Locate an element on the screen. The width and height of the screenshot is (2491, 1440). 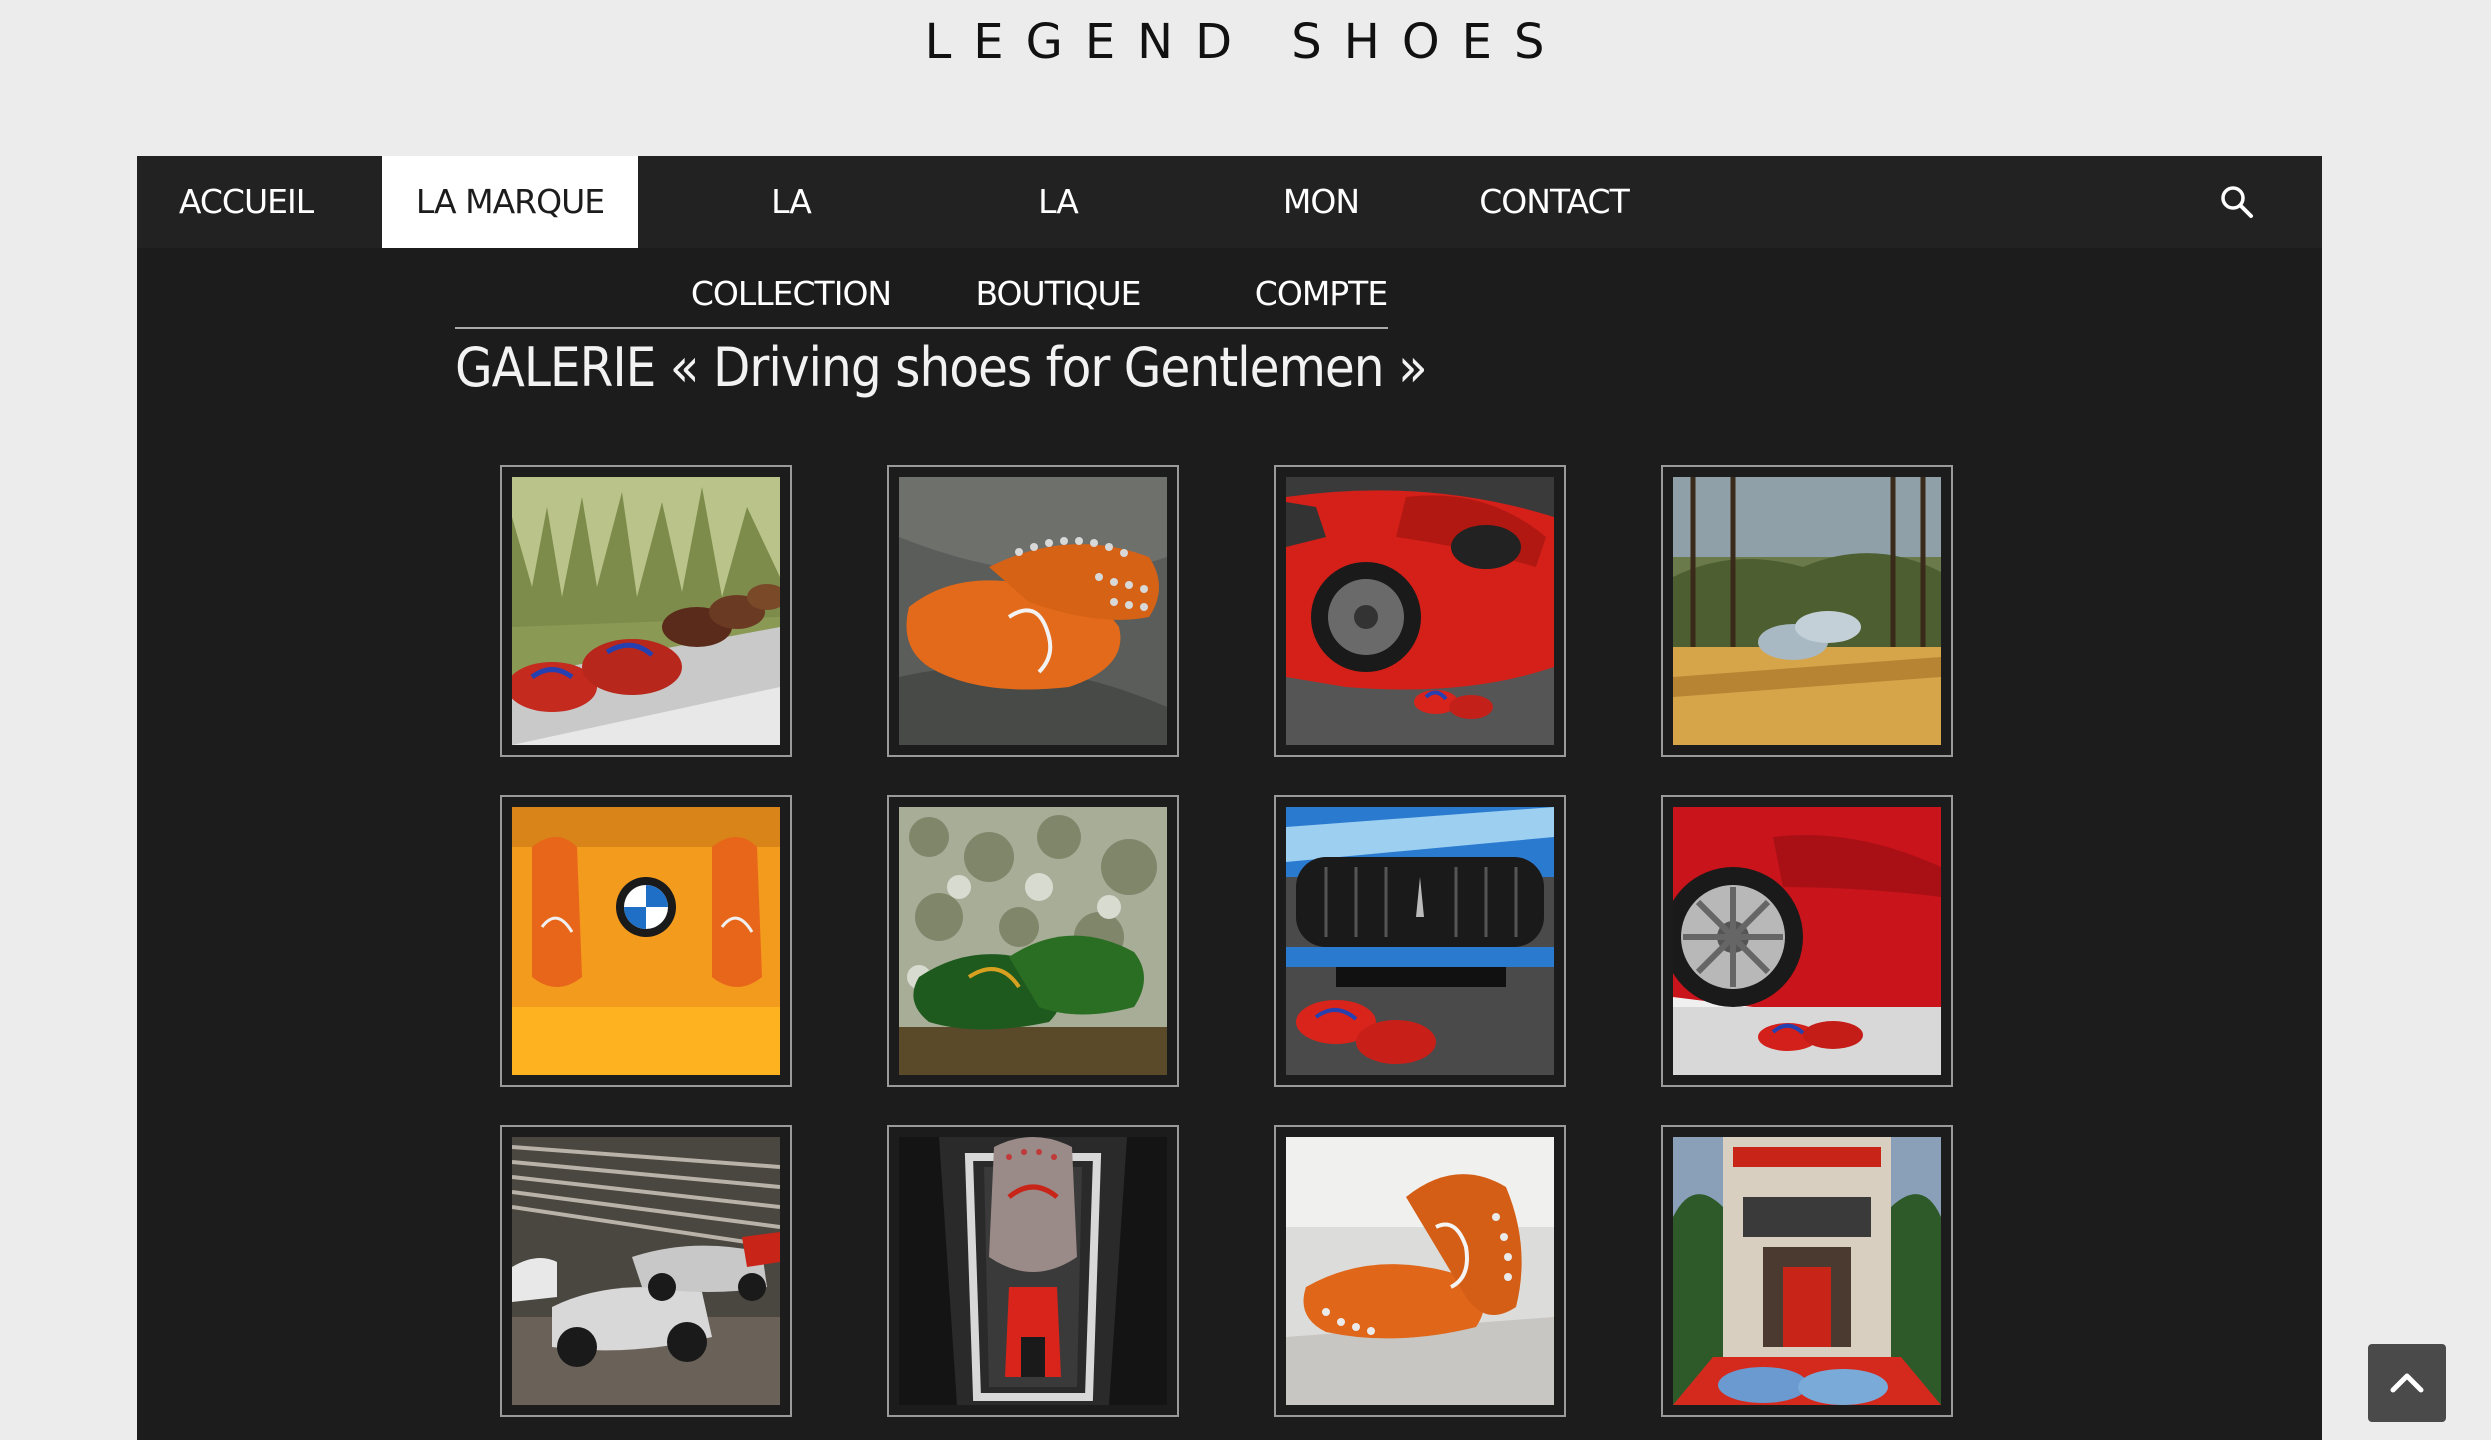
red-sports-car-with-shoes-photo is located at coordinates (1420, 611).